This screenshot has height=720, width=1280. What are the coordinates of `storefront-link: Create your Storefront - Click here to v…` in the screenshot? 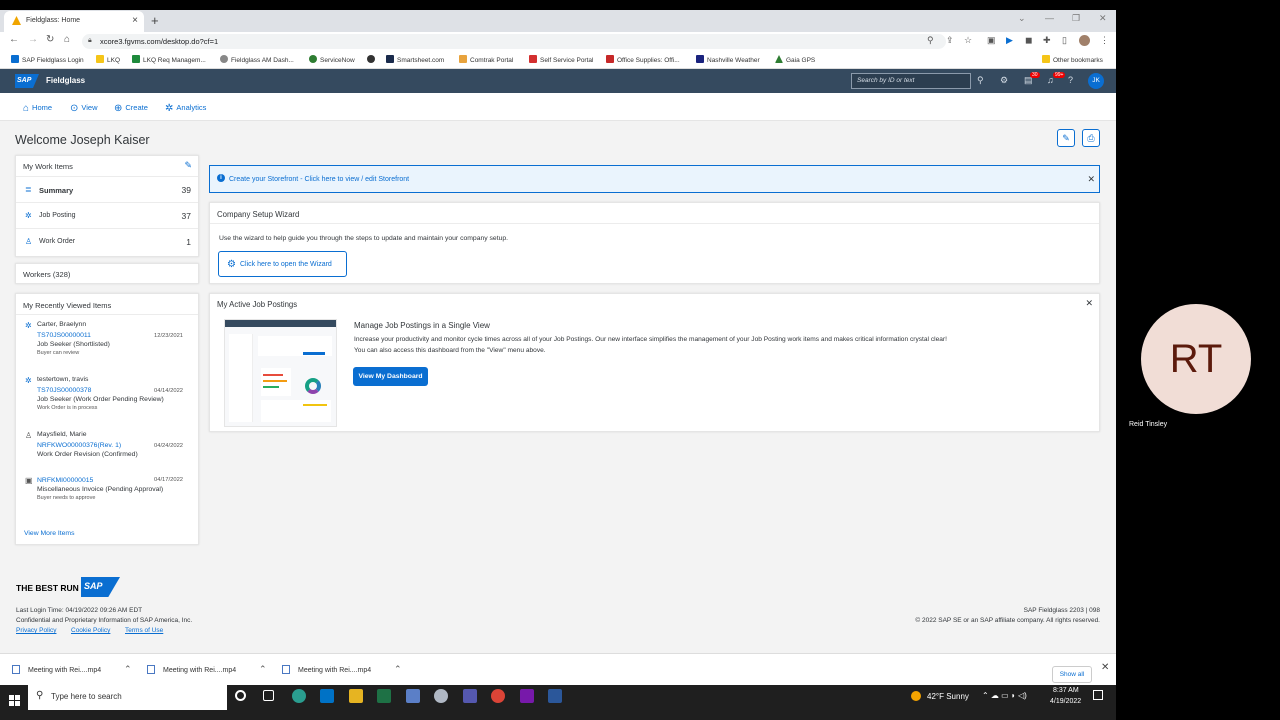 It's located at (319, 179).